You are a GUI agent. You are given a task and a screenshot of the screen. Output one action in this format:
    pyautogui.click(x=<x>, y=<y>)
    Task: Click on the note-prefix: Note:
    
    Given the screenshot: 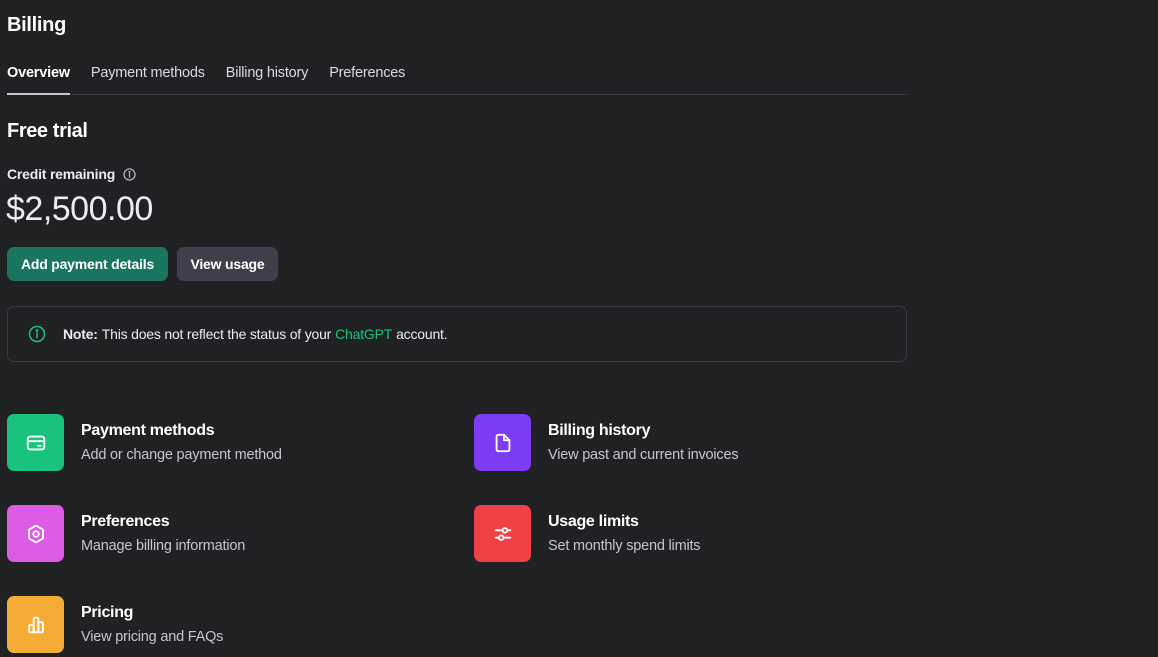 What is the action you would take?
    pyautogui.click(x=80, y=334)
    